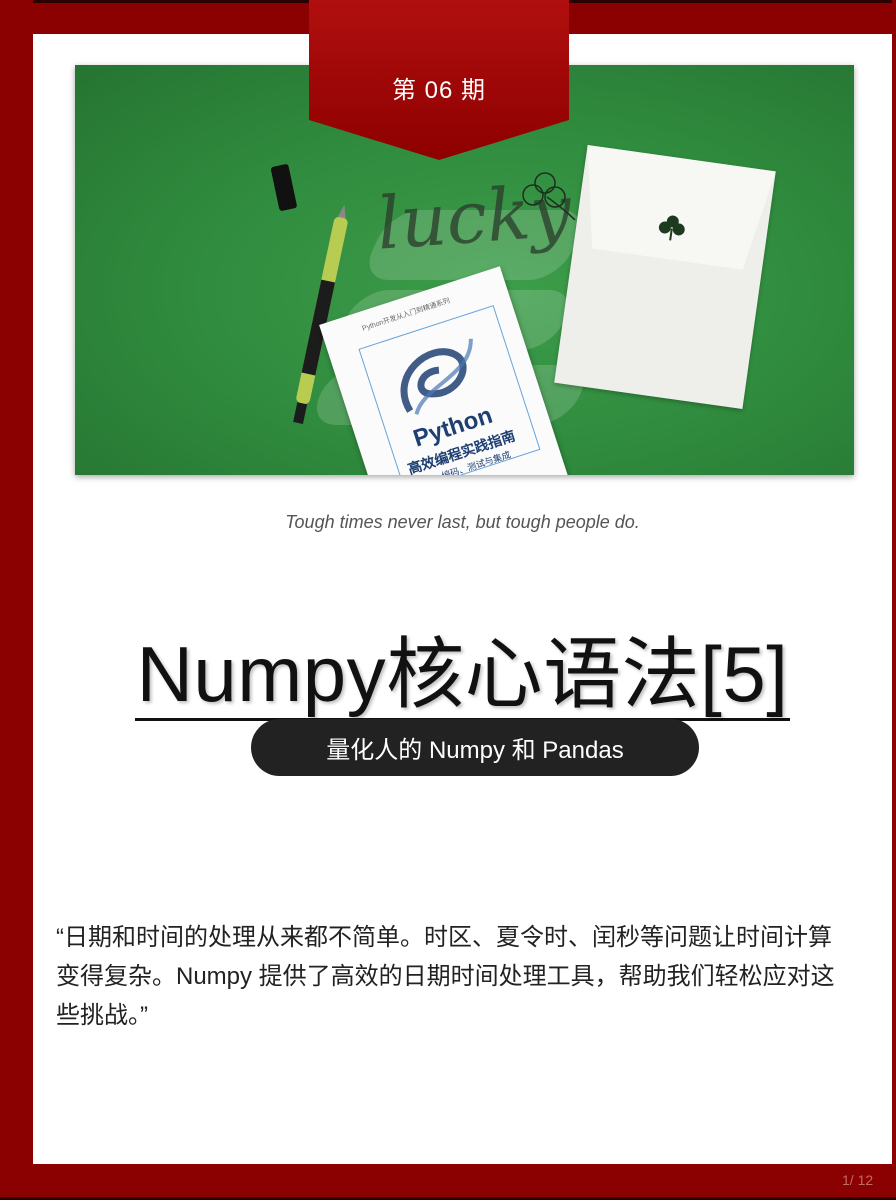  Describe the element at coordinates (665, 277) in the screenshot. I see `envelope` at that location.